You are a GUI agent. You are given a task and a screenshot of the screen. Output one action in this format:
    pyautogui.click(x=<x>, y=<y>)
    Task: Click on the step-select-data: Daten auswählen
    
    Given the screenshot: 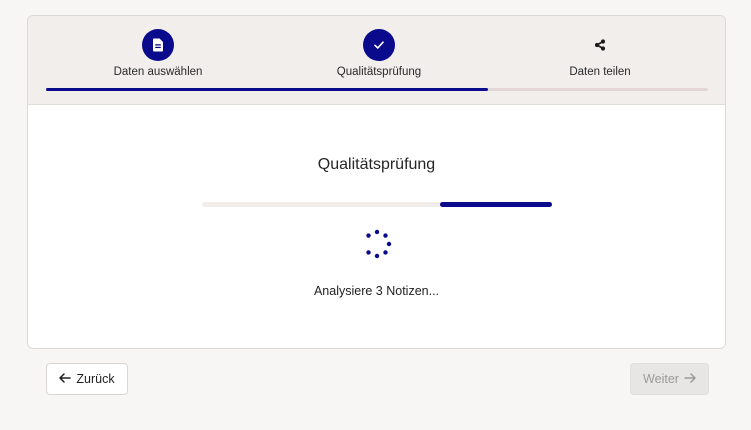 What is the action you would take?
    pyautogui.click(x=158, y=56)
    